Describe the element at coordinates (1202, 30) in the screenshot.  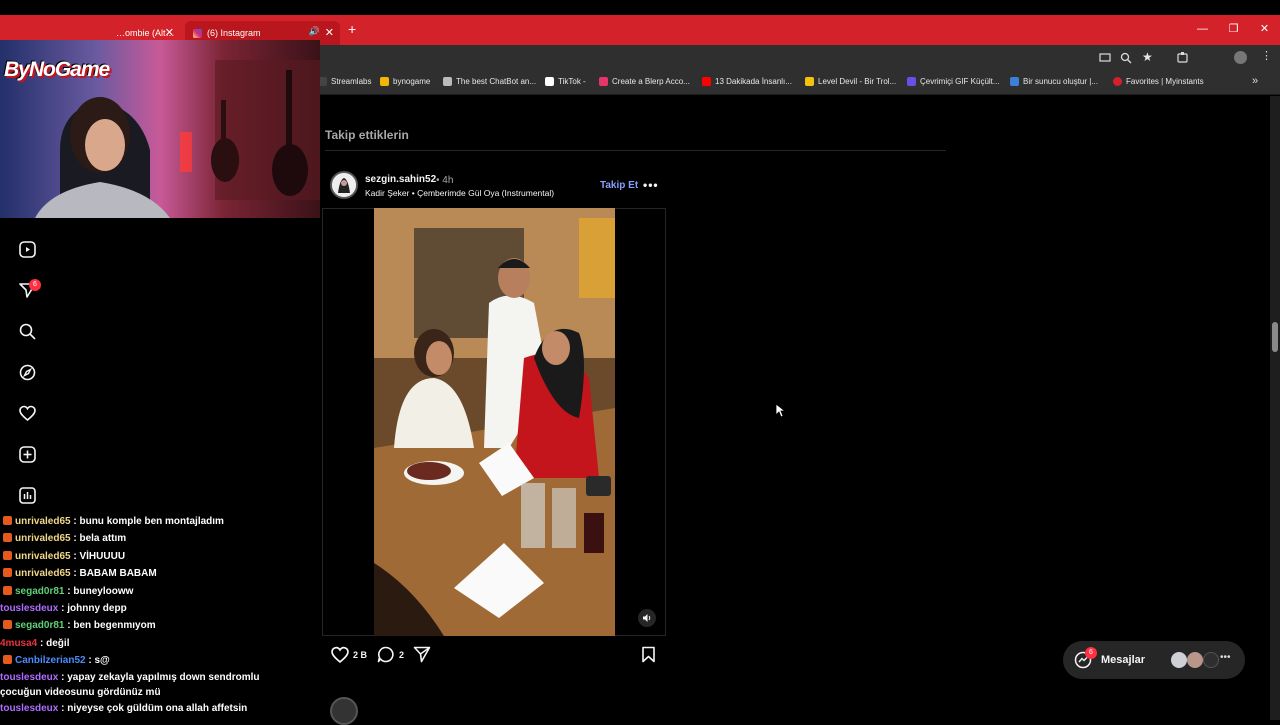
I see `minimize-icon: —` at that location.